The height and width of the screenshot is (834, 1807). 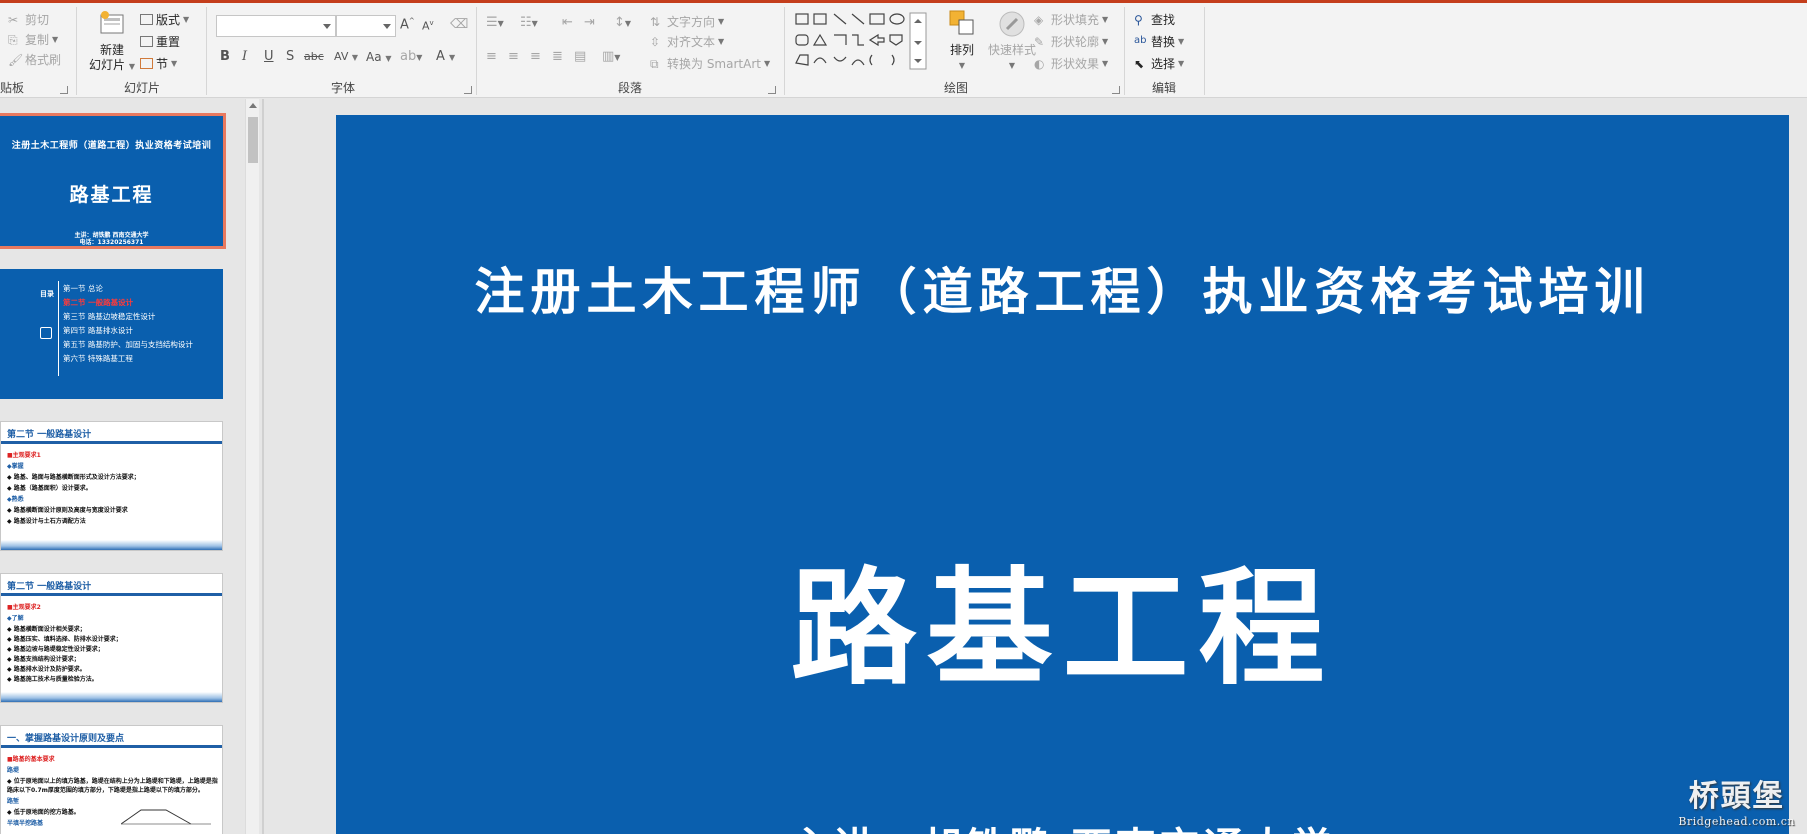 I want to click on shrink-font-button: Av, so click(x=428, y=26).